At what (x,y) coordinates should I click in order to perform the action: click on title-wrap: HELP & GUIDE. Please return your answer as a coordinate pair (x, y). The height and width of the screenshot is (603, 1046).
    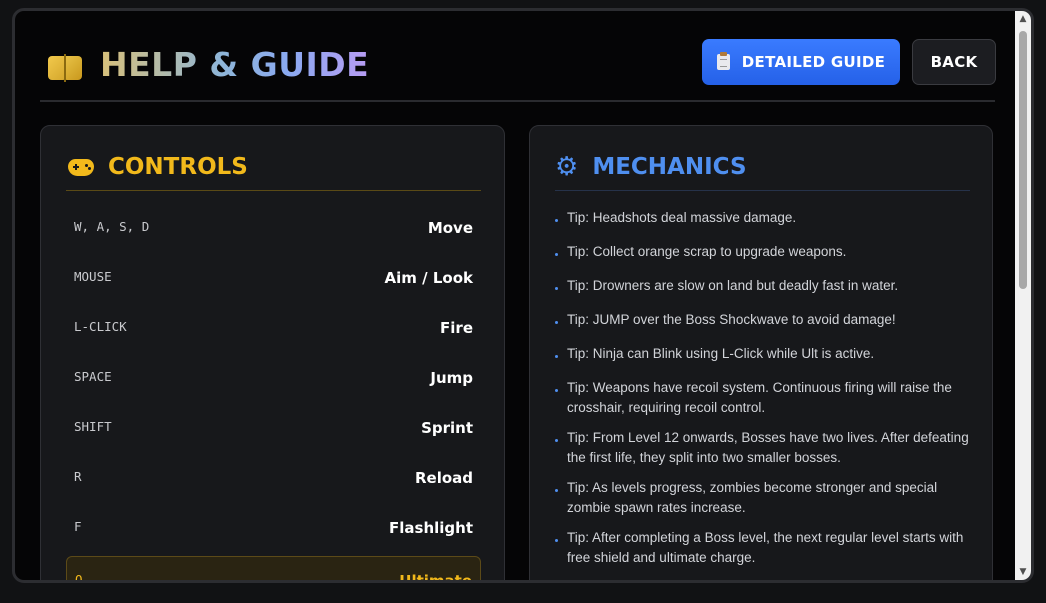
    Looking at the image, I should click on (208, 64).